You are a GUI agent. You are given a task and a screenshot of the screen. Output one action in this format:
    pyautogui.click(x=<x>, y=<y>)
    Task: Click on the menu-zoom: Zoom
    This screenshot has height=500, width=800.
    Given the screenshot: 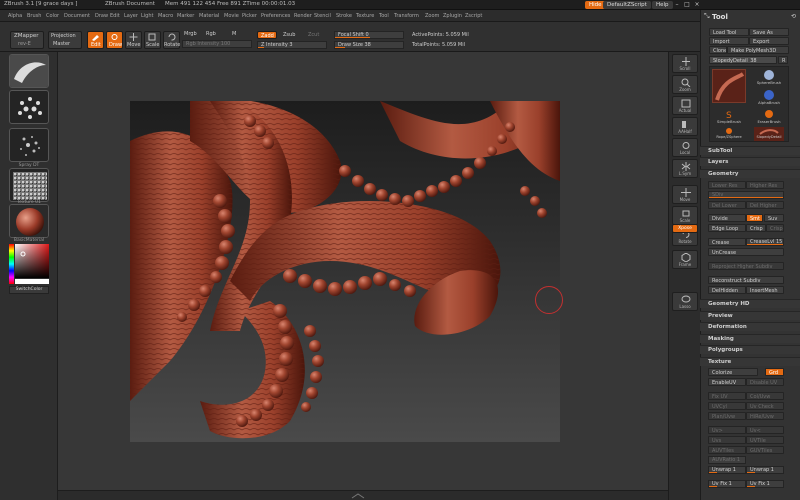 What is the action you would take?
    pyautogui.click(x=432, y=16)
    